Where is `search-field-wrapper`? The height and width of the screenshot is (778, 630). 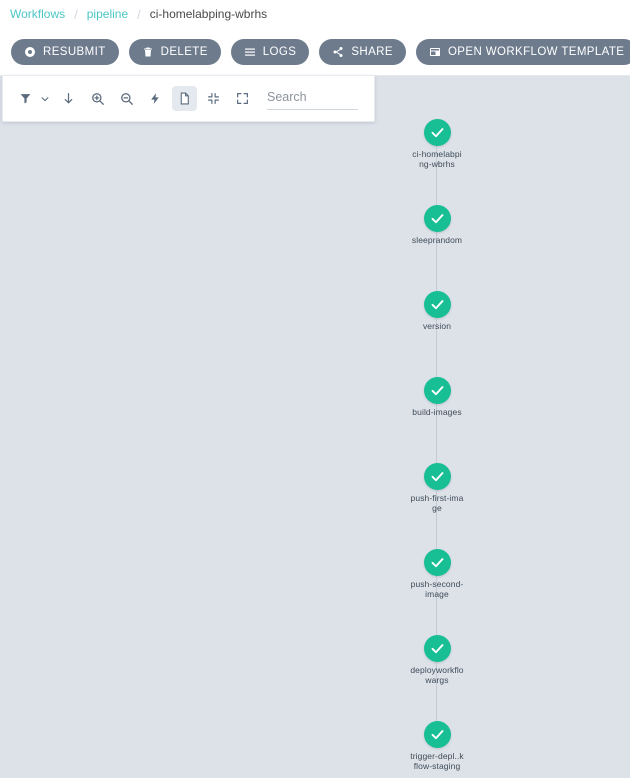
search-field-wrapper is located at coordinates (320, 98).